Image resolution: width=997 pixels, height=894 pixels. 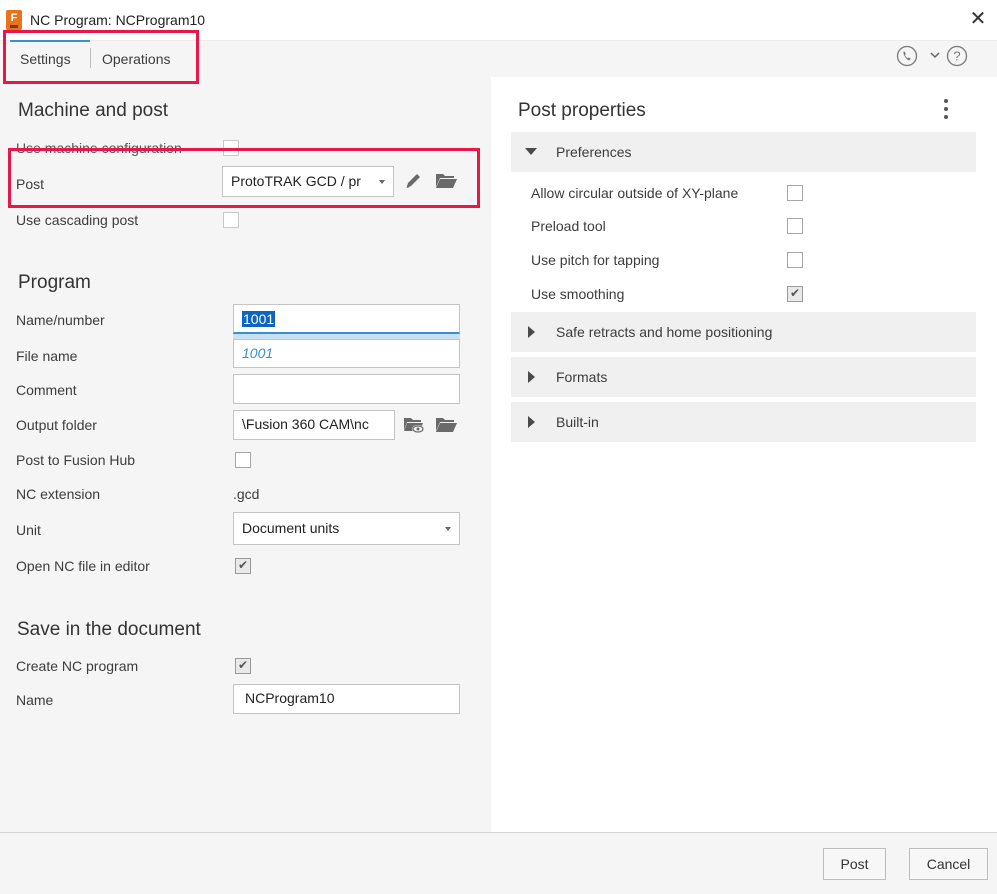 I want to click on save-doc-title: Save in the document, so click(x=109, y=629).